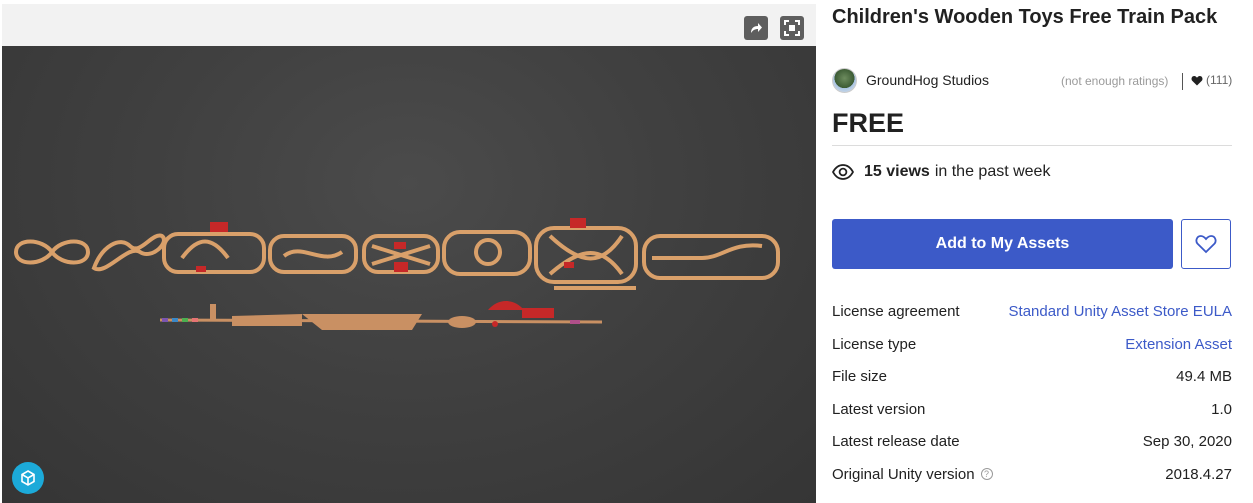 This screenshot has height=503, width=1253. What do you see at coordinates (860, 376) in the screenshot?
I see `detail-label: File size` at bounding box center [860, 376].